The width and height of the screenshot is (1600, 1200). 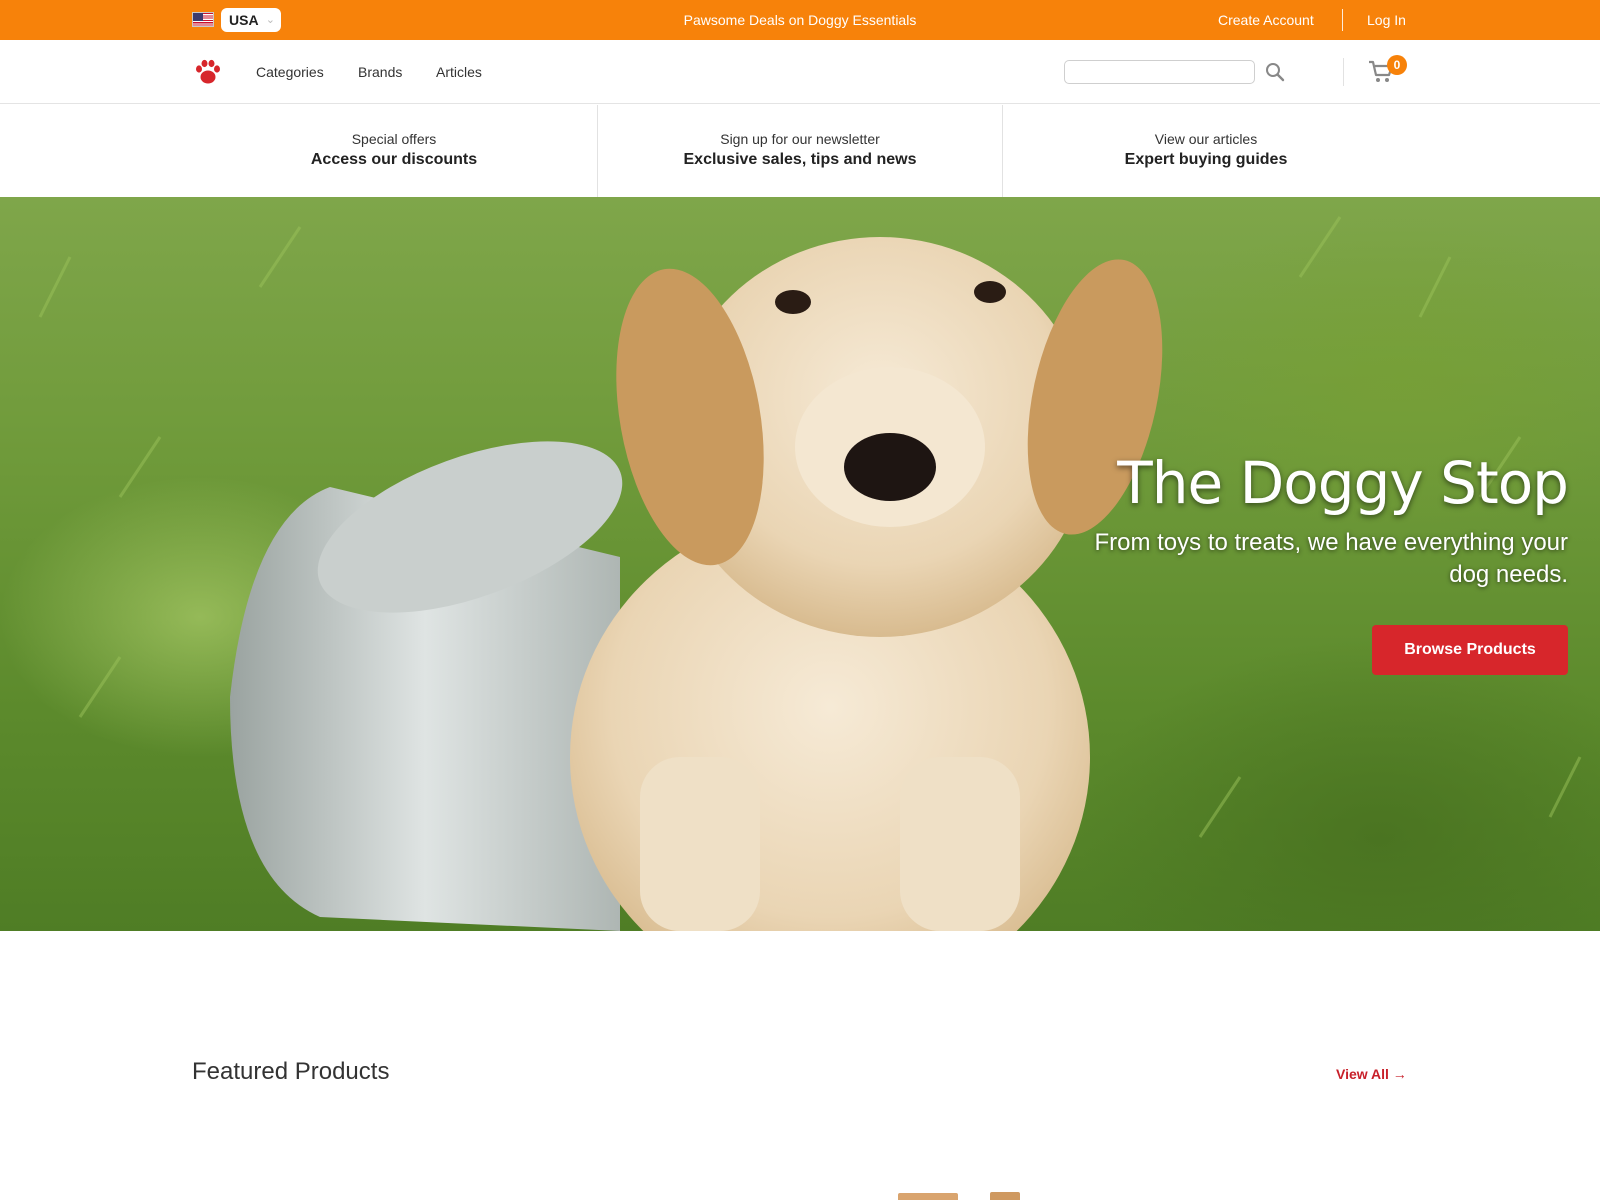 I want to click on promo-text: Pawsome Deals on Doggy Essentials, so click(x=800, y=20).